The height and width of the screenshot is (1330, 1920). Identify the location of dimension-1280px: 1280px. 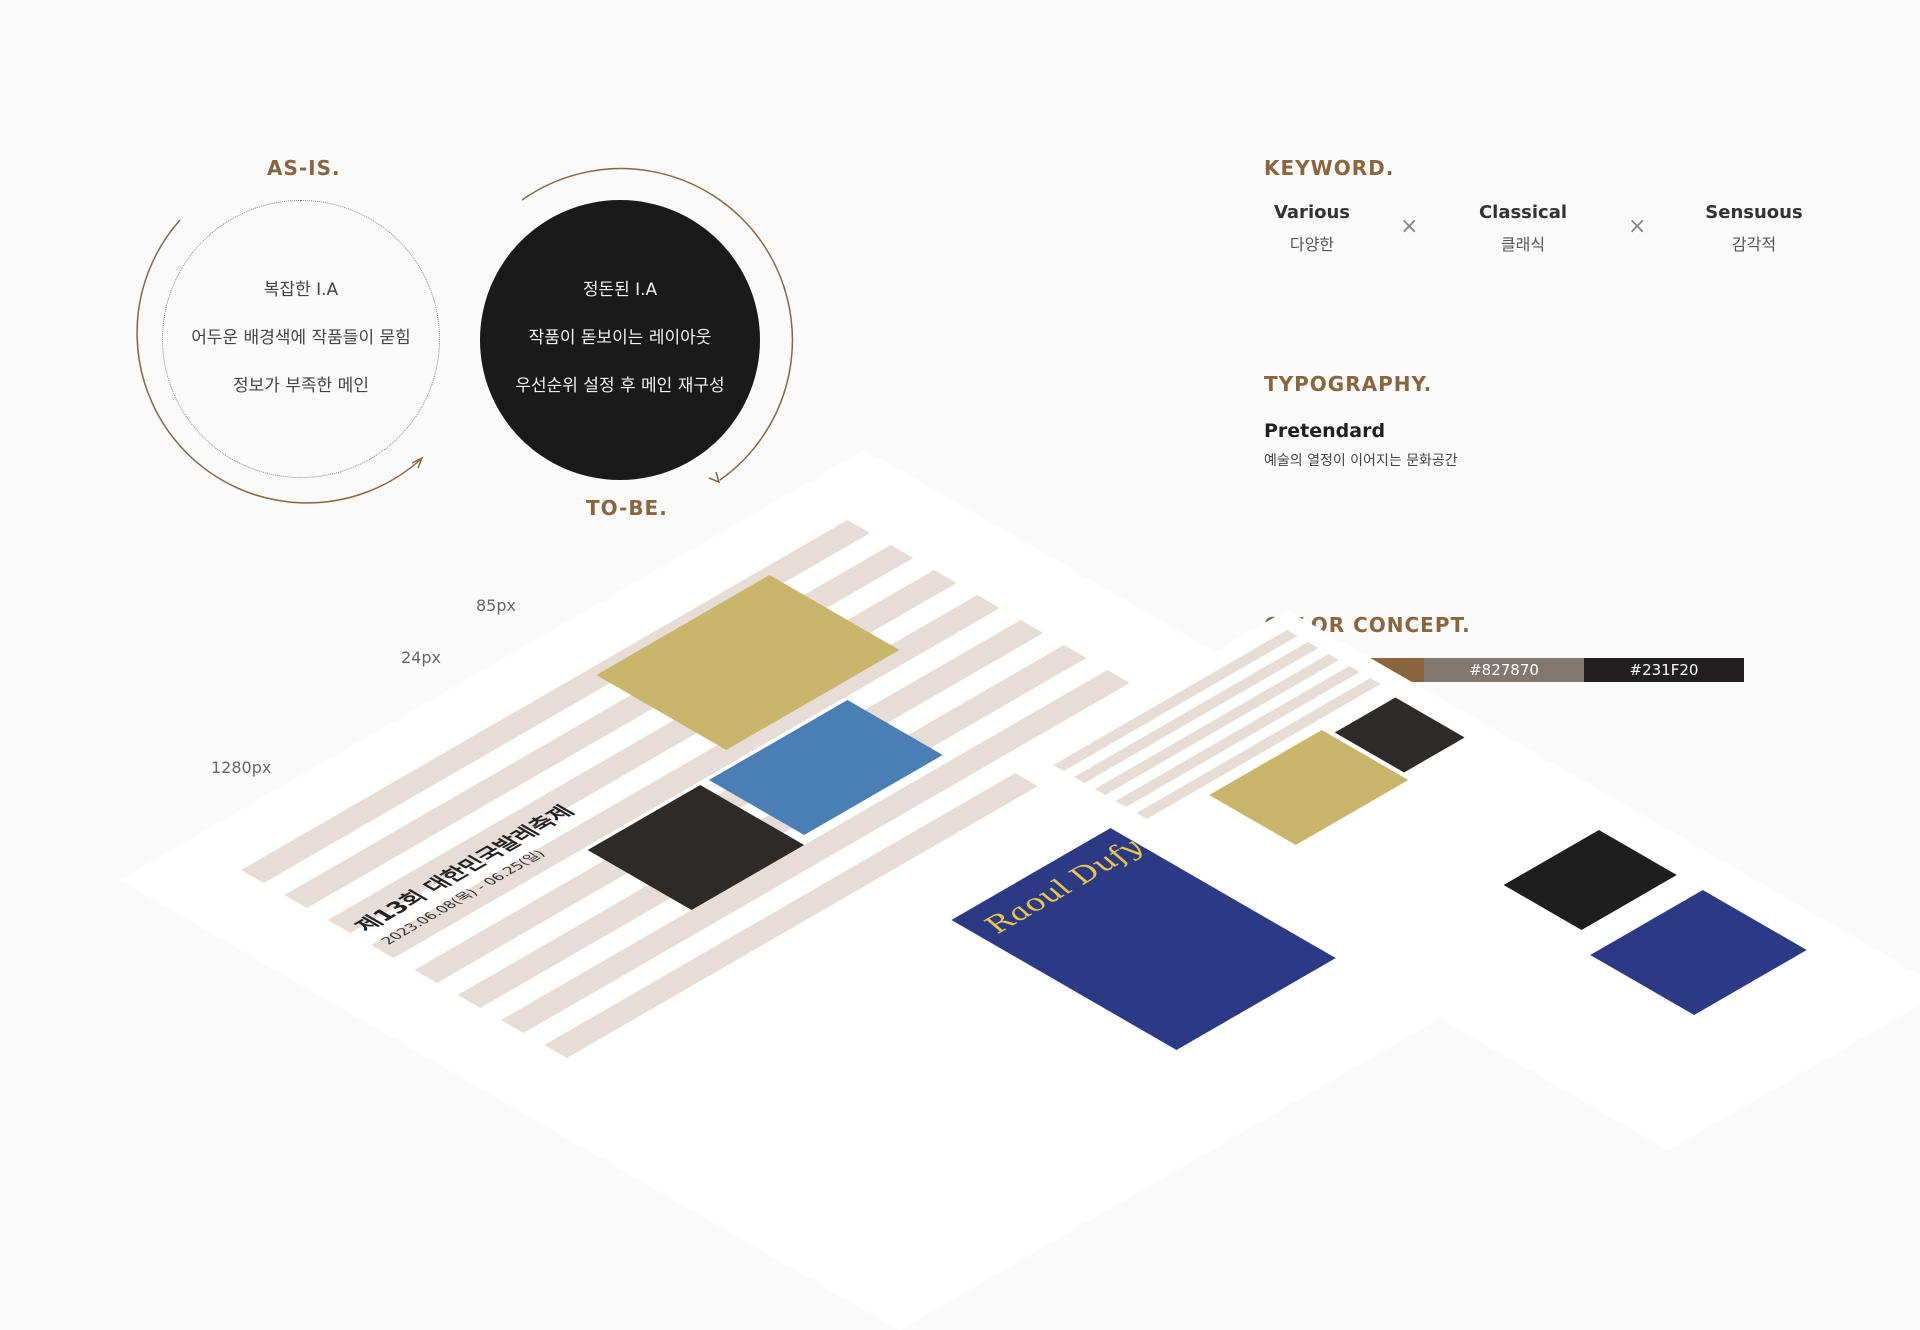
(241, 767).